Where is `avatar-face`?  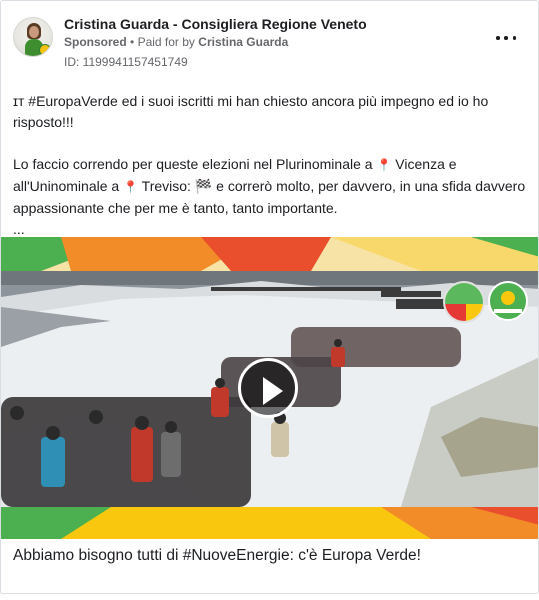
avatar-face is located at coordinates (34, 32).